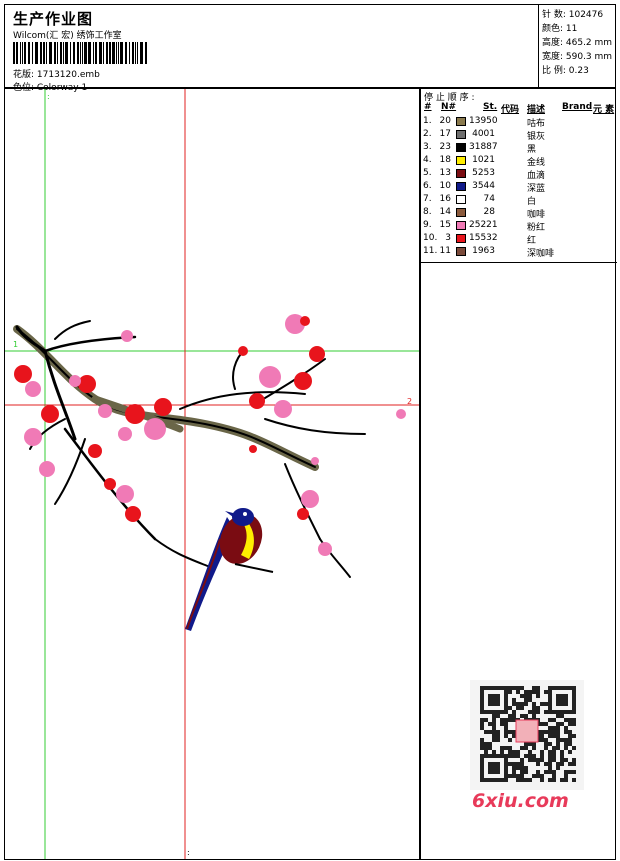 Image resolution: width=620 pixels, height=861 pixels. What do you see at coordinates (427, 134) in the screenshot?
I see `row-index: 2.` at bounding box center [427, 134].